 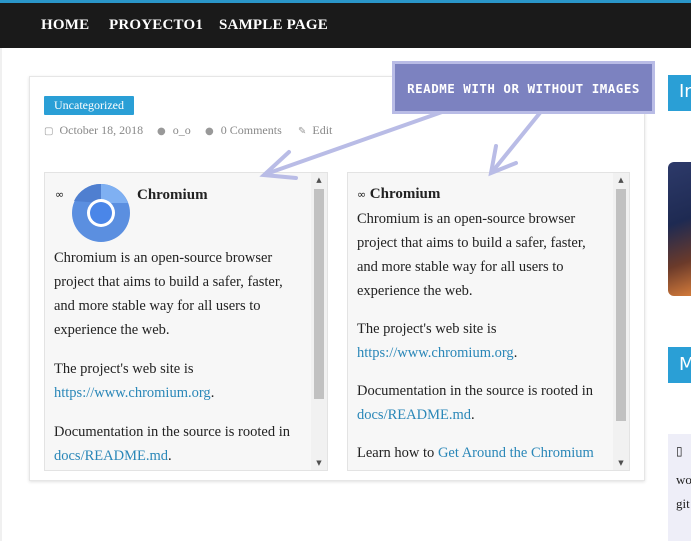 I want to click on sidebar-widget-label: M, so click(x=685, y=364).